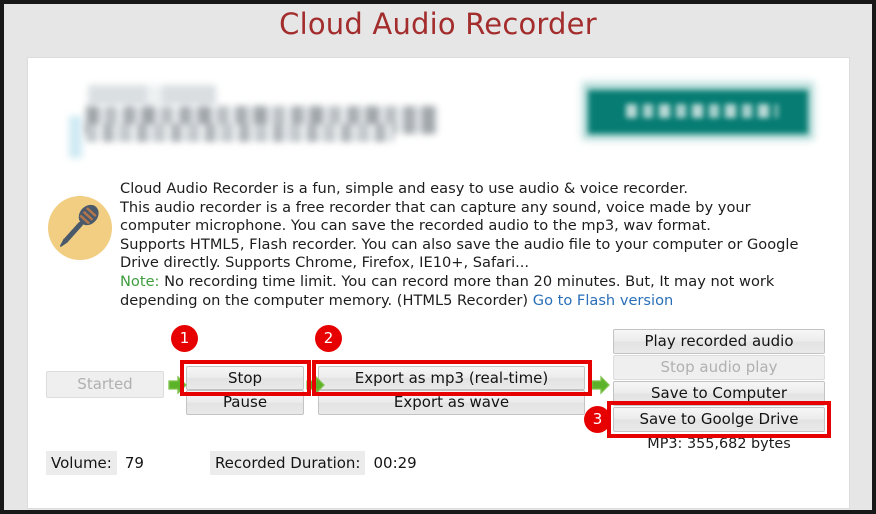 Image resolution: width=876 pixels, height=514 pixels. I want to click on banner-accent-bar, so click(75, 137).